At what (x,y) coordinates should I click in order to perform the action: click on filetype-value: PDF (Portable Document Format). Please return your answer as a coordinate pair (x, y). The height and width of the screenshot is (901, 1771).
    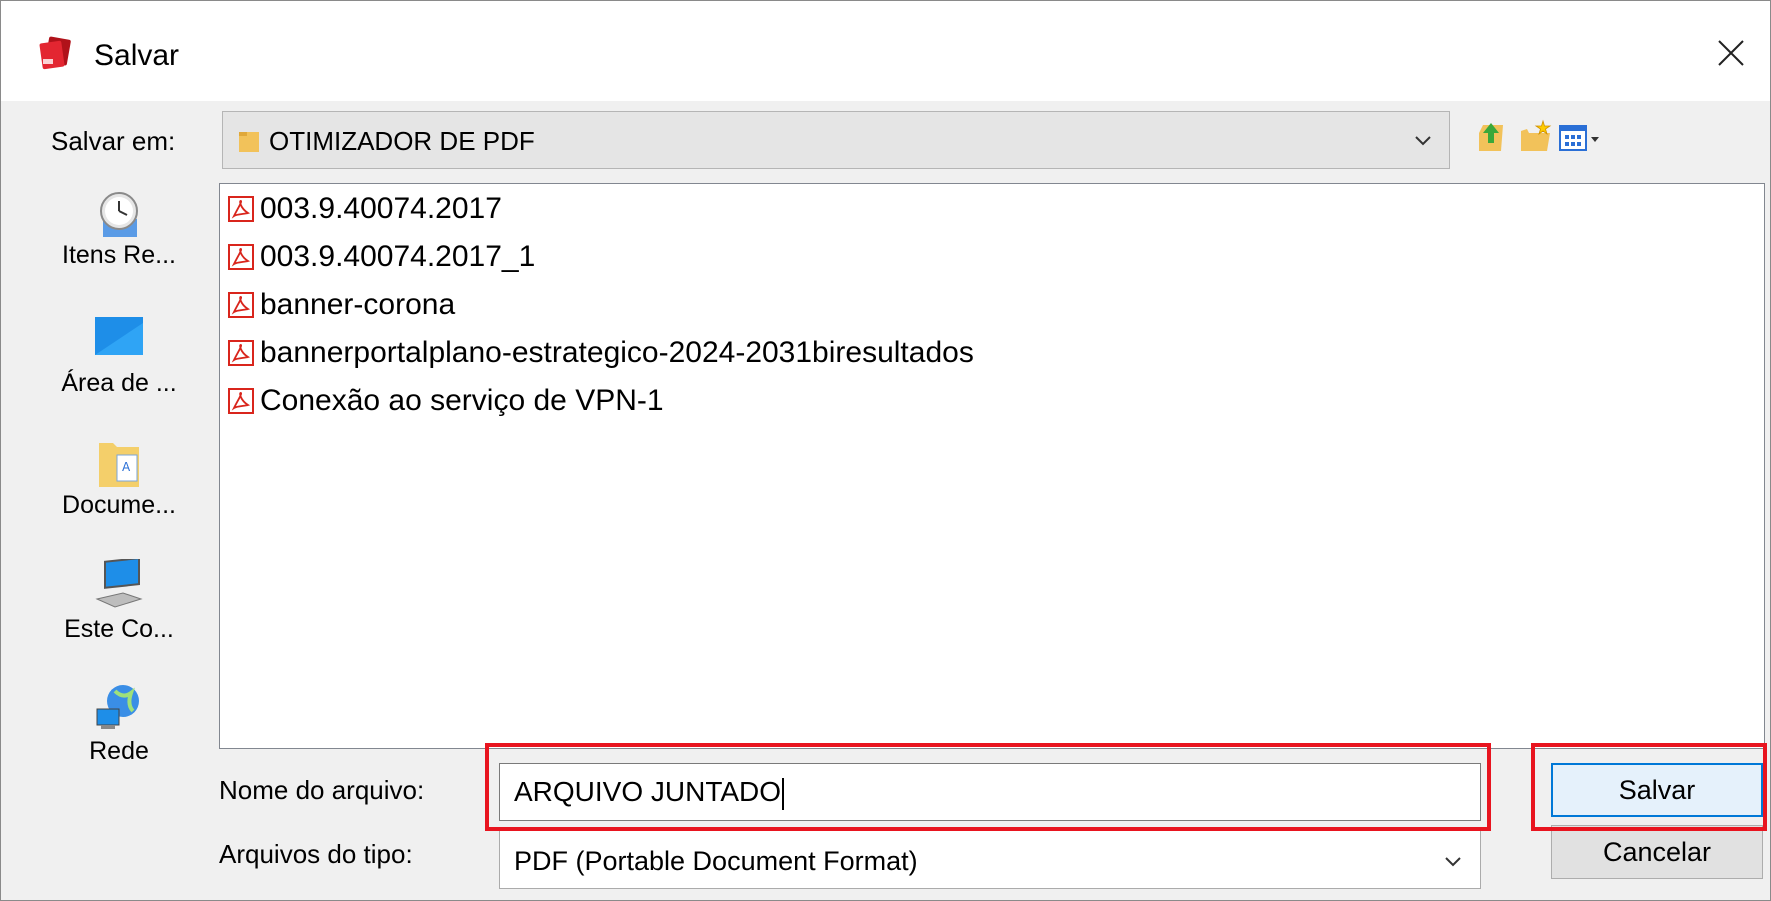
    Looking at the image, I should click on (716, 861).